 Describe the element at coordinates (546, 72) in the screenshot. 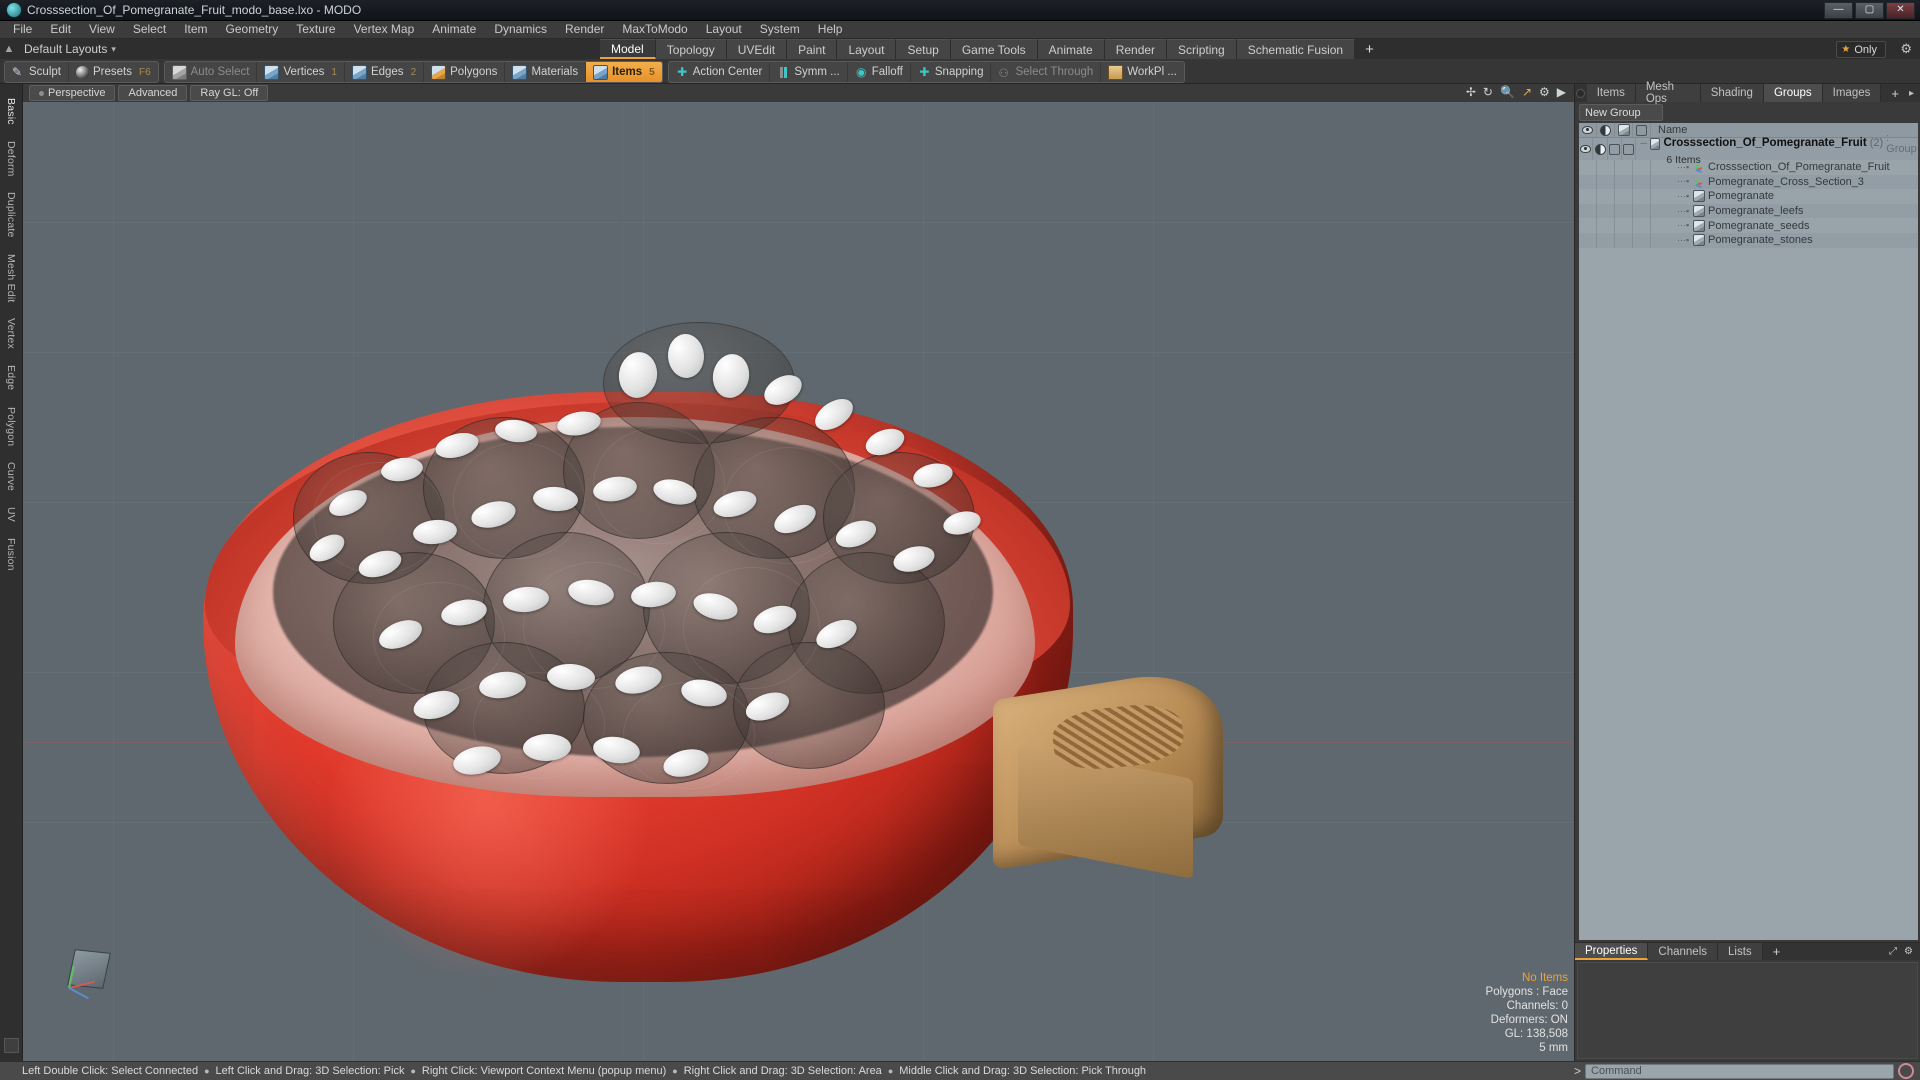

I see `tool-materials: Materials` at that location.